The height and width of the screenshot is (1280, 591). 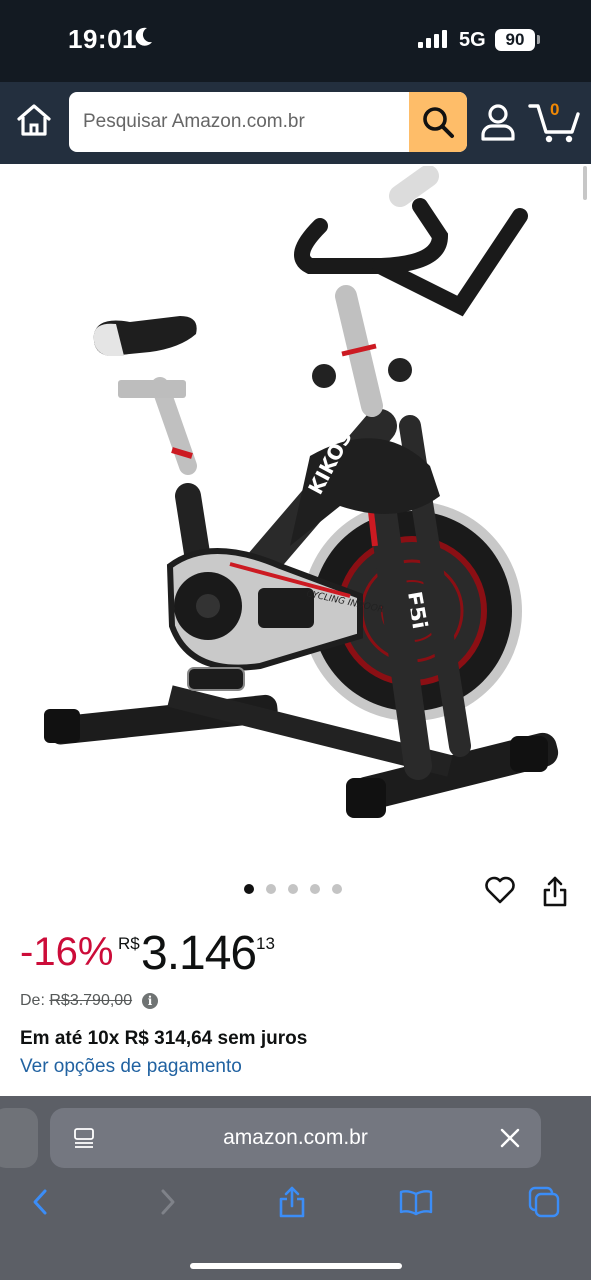 I want to click on search-input, so click(x=241, y=122).